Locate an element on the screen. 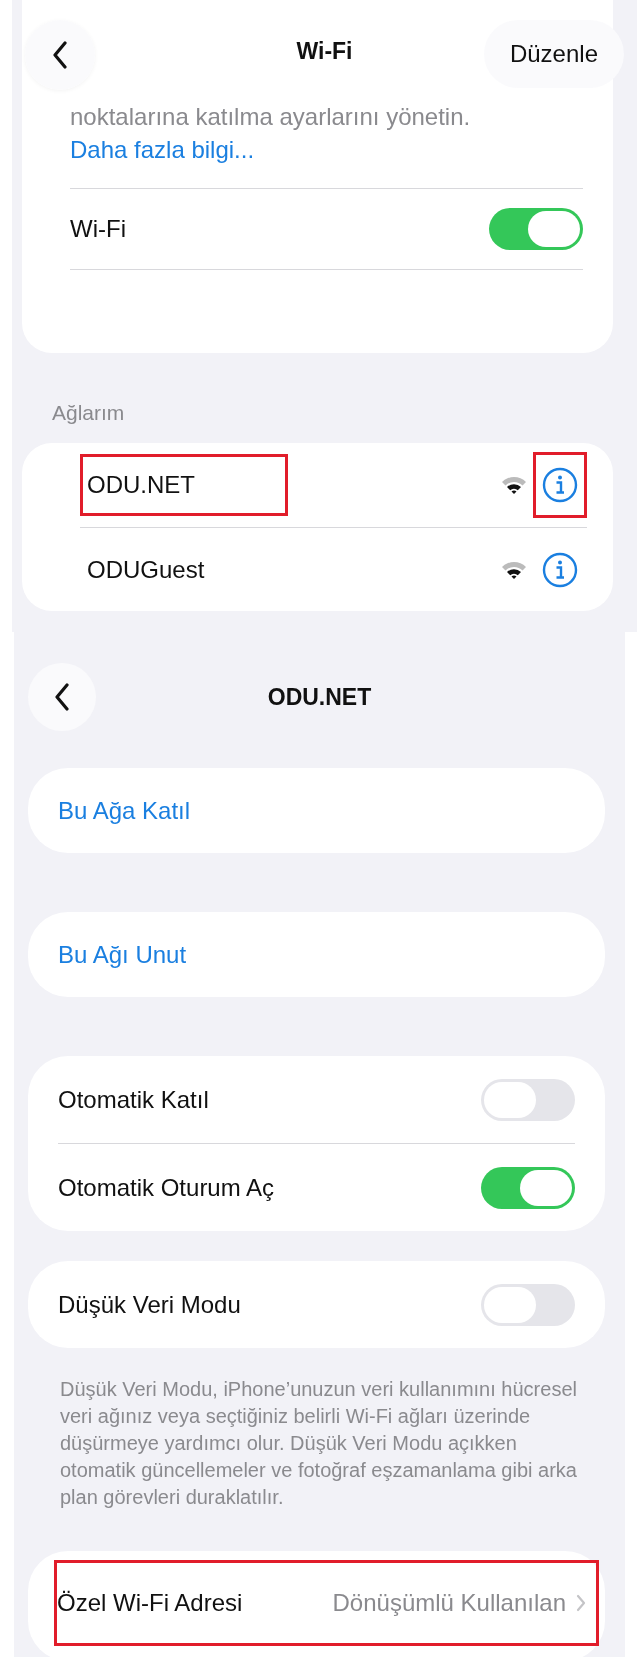 This screenshot has width=637, height=1657. setting-value: Dönüşümlü Kullanılan is located at coordinates (449, 1603).